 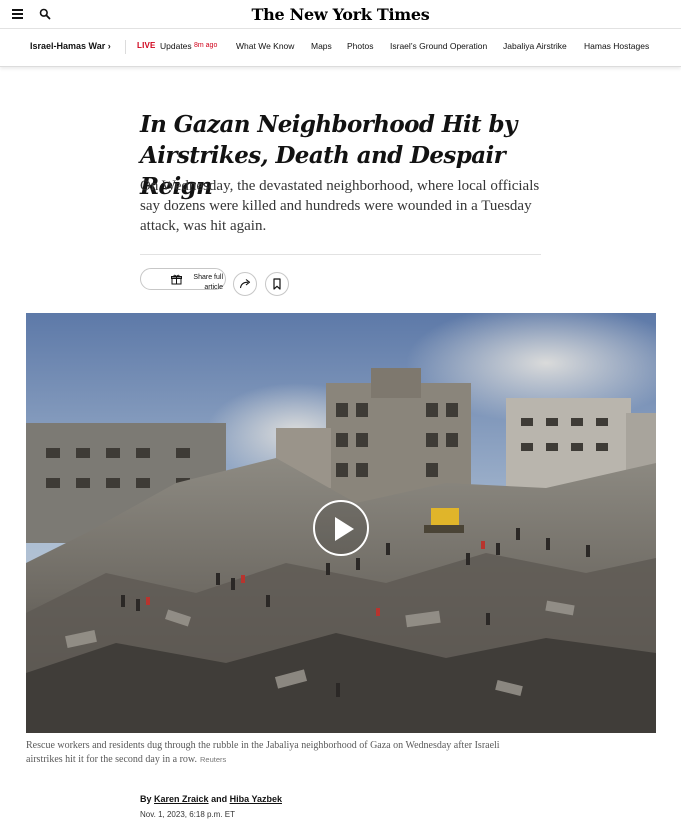 I want to click on publish-date: Nov. 1, 2023, 6:18 p.m. ET, so click(x=188, y=814).